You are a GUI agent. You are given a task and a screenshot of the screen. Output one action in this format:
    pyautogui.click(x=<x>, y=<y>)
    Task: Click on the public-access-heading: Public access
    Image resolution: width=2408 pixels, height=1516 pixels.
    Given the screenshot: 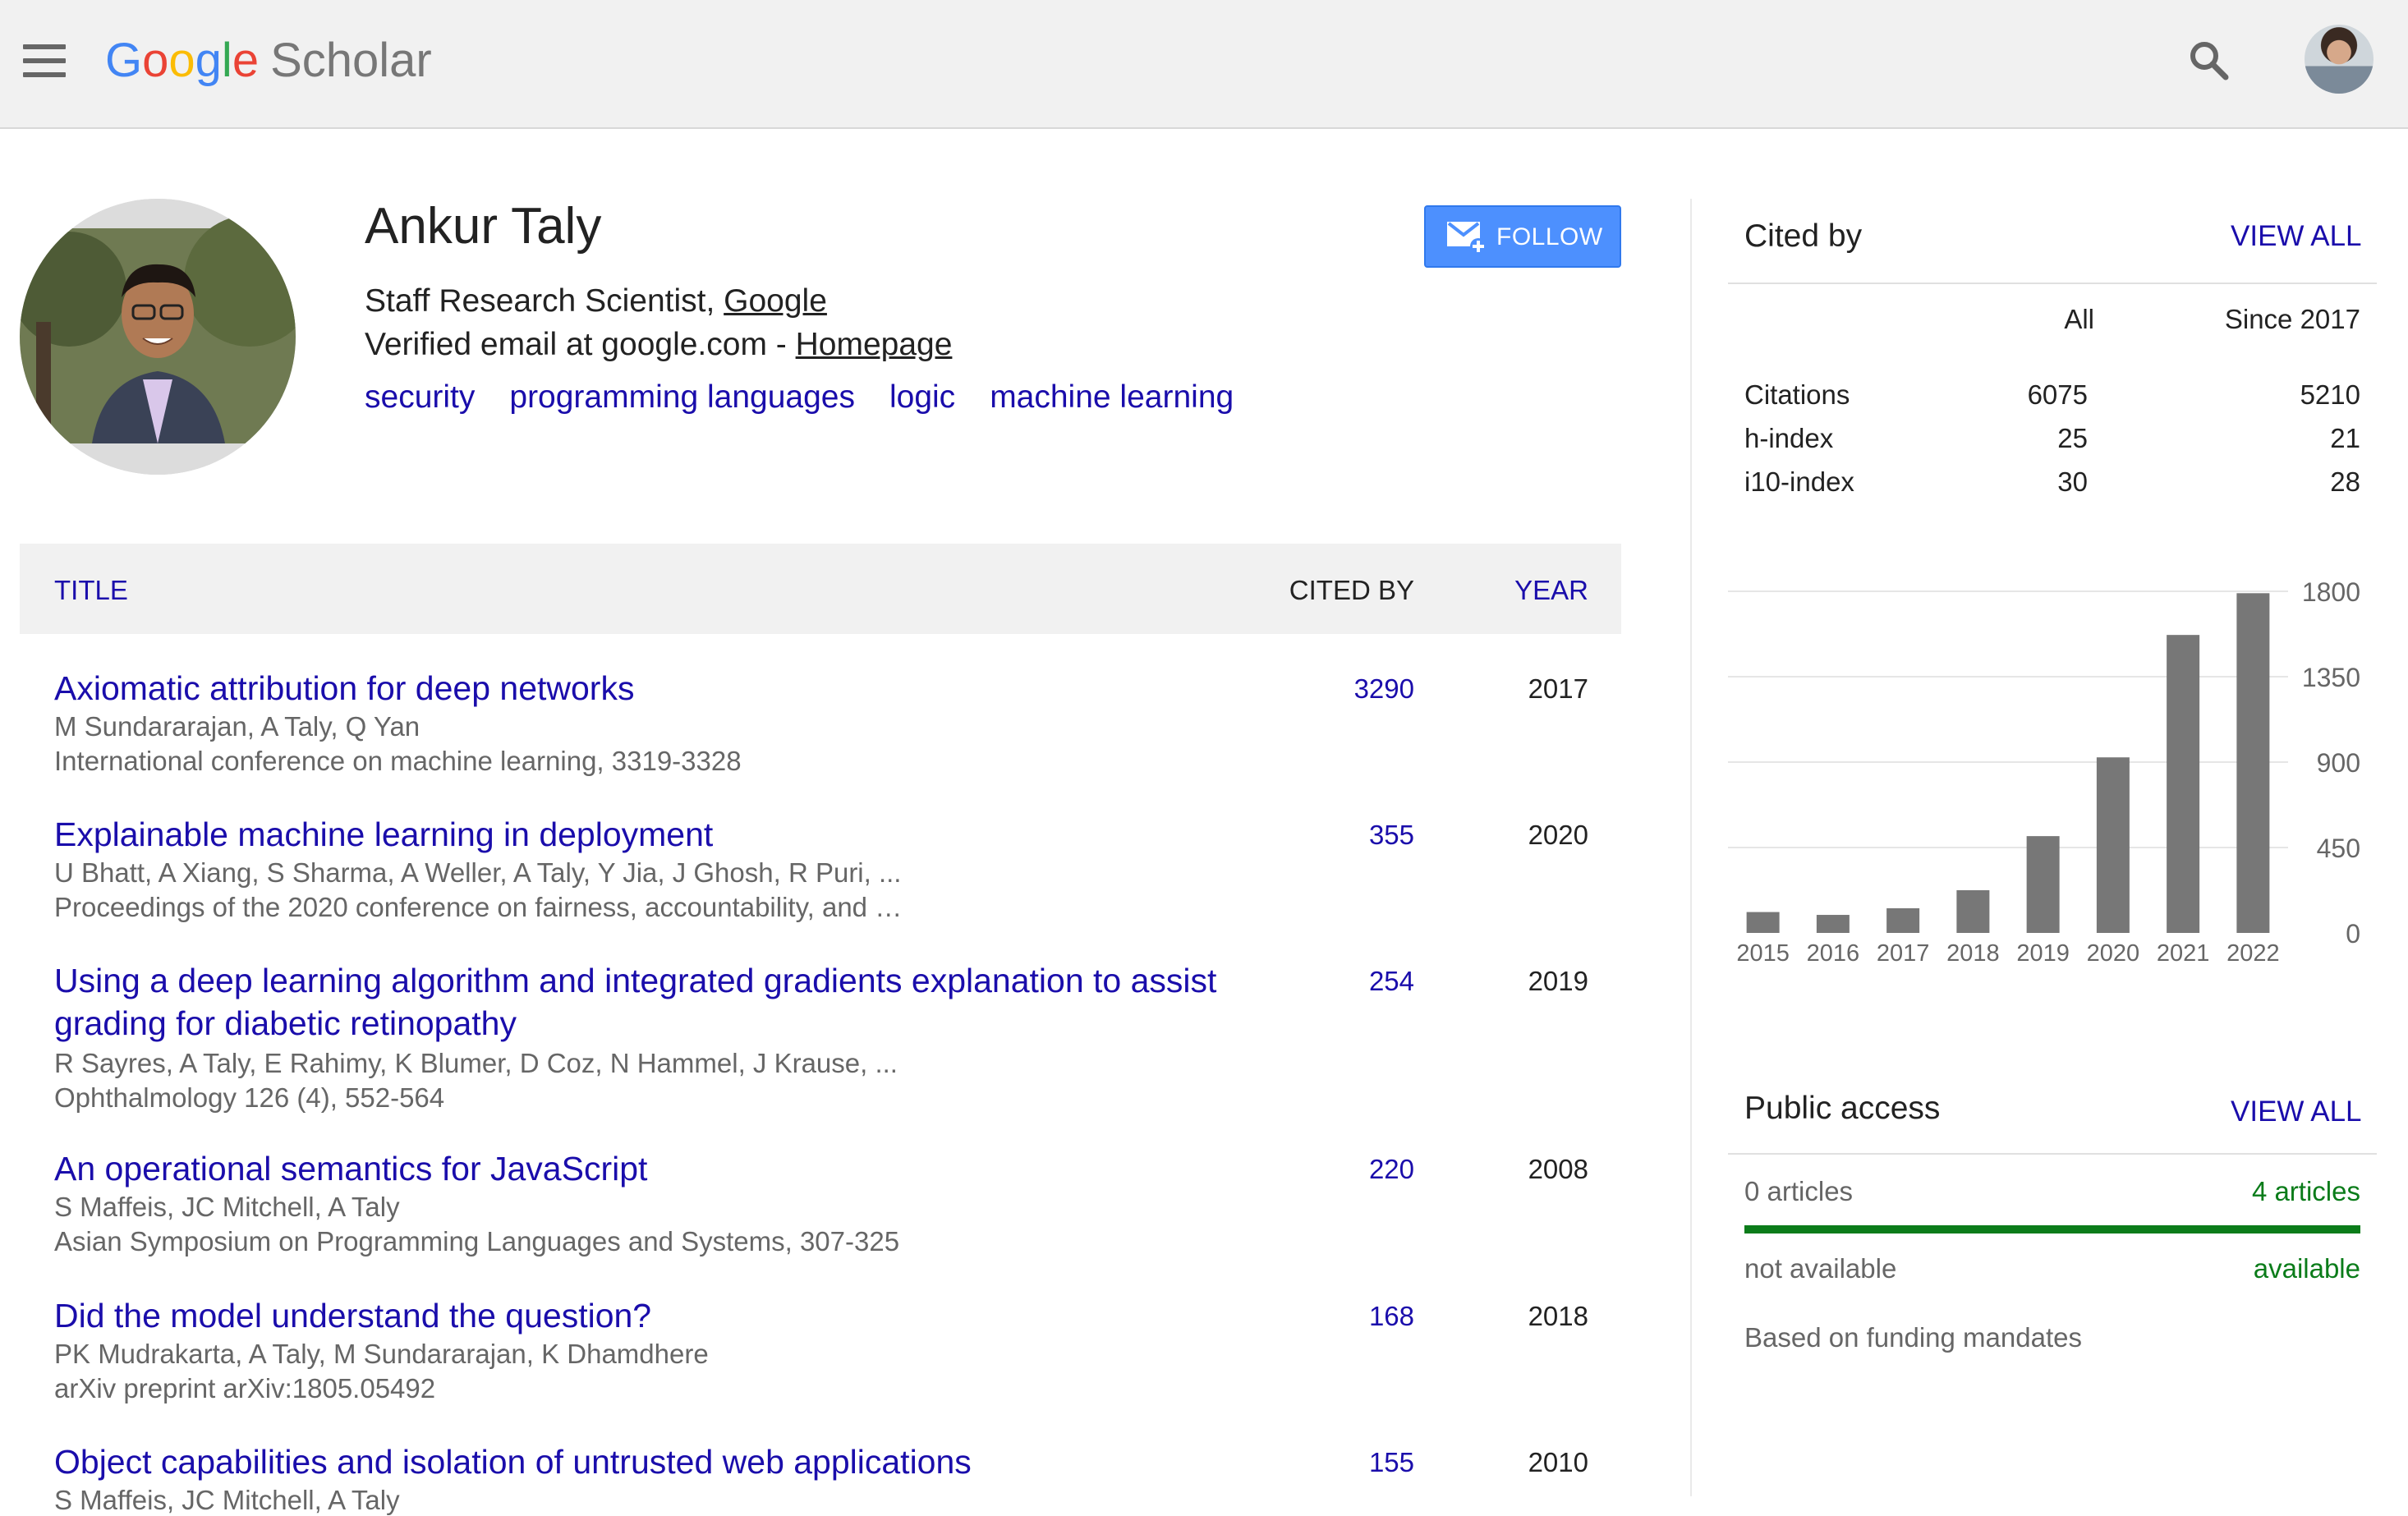 What is the action you would take?
    pyautogui.click(x=1842, y=1108)
    